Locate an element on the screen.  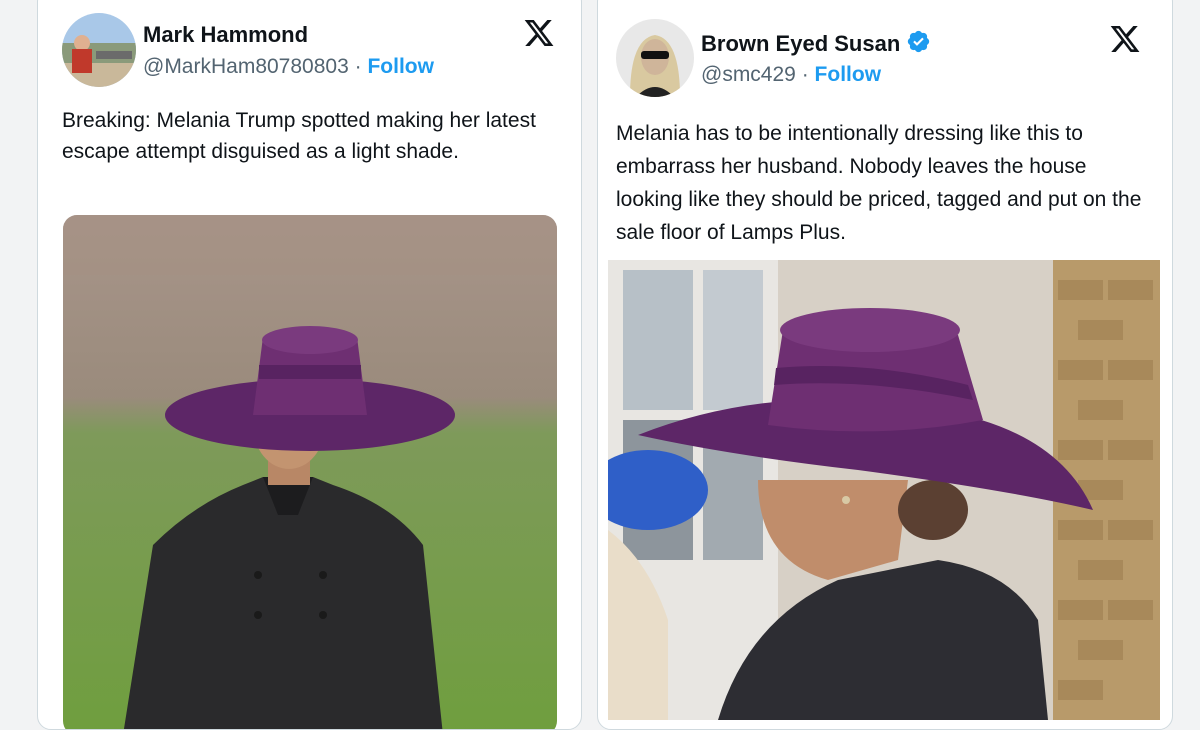
author-name: Brown Eyed Susan is located at coordinates (816, 44).